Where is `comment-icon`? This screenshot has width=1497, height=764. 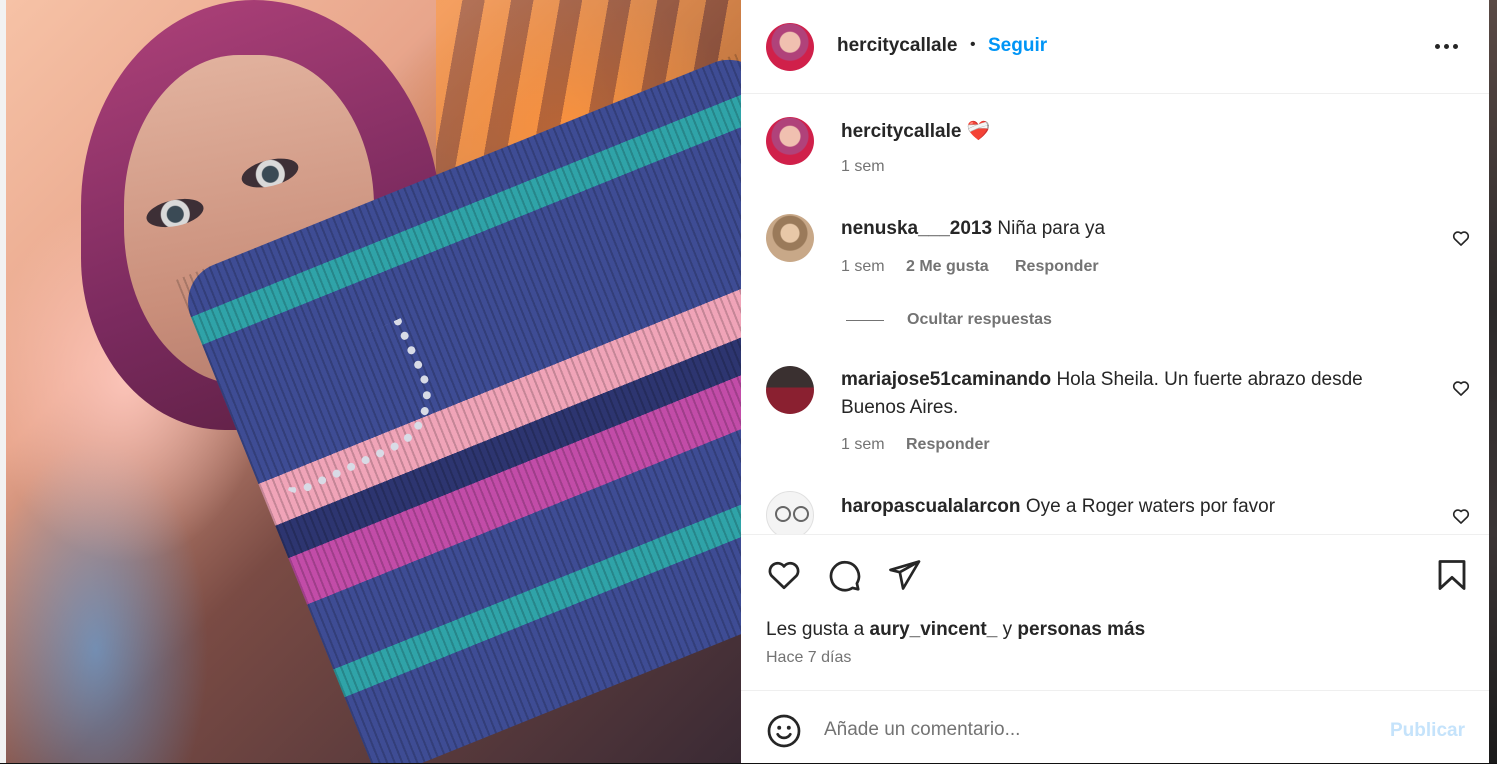 comment-icon is located at coordinates (844, 575).